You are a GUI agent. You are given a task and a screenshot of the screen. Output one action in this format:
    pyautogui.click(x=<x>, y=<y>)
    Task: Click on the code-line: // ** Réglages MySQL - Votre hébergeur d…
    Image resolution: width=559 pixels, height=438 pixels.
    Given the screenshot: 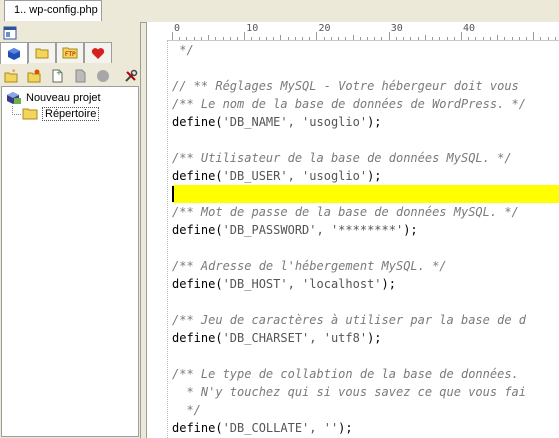 What is the action you would take?
    pyautogui.click(x=345, y=86)
    